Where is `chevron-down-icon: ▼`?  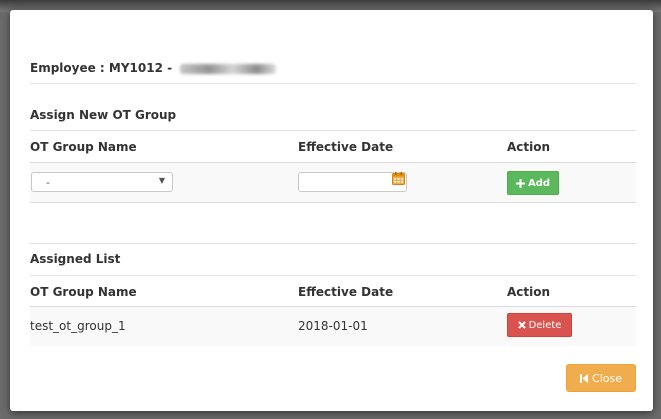 chevron-down-icon: ▼ is located at coordinates (161, 180).